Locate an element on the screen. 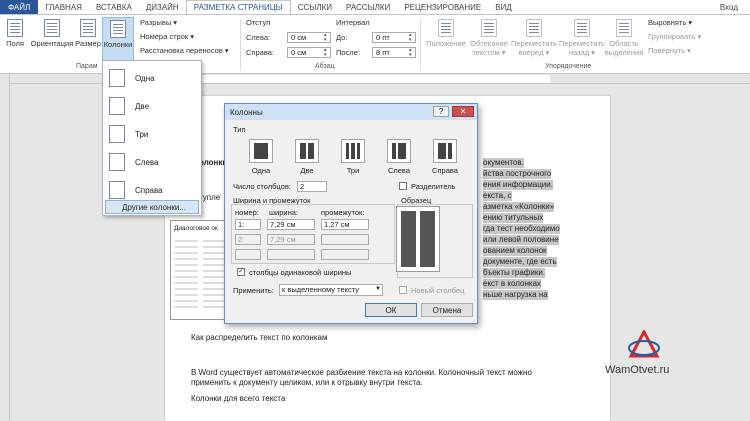 The image size is (750, 421). indent-left-input: 0 см is located at coordinates (309, 37).